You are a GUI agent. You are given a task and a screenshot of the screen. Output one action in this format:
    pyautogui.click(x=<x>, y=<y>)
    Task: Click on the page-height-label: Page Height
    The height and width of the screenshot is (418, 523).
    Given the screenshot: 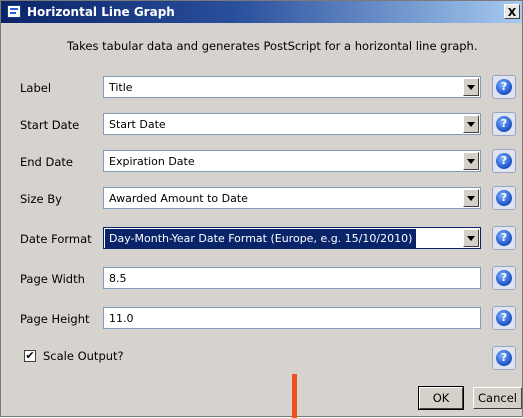 What is the action you would take?
    pyautogui.click(x=55, y=319)
    